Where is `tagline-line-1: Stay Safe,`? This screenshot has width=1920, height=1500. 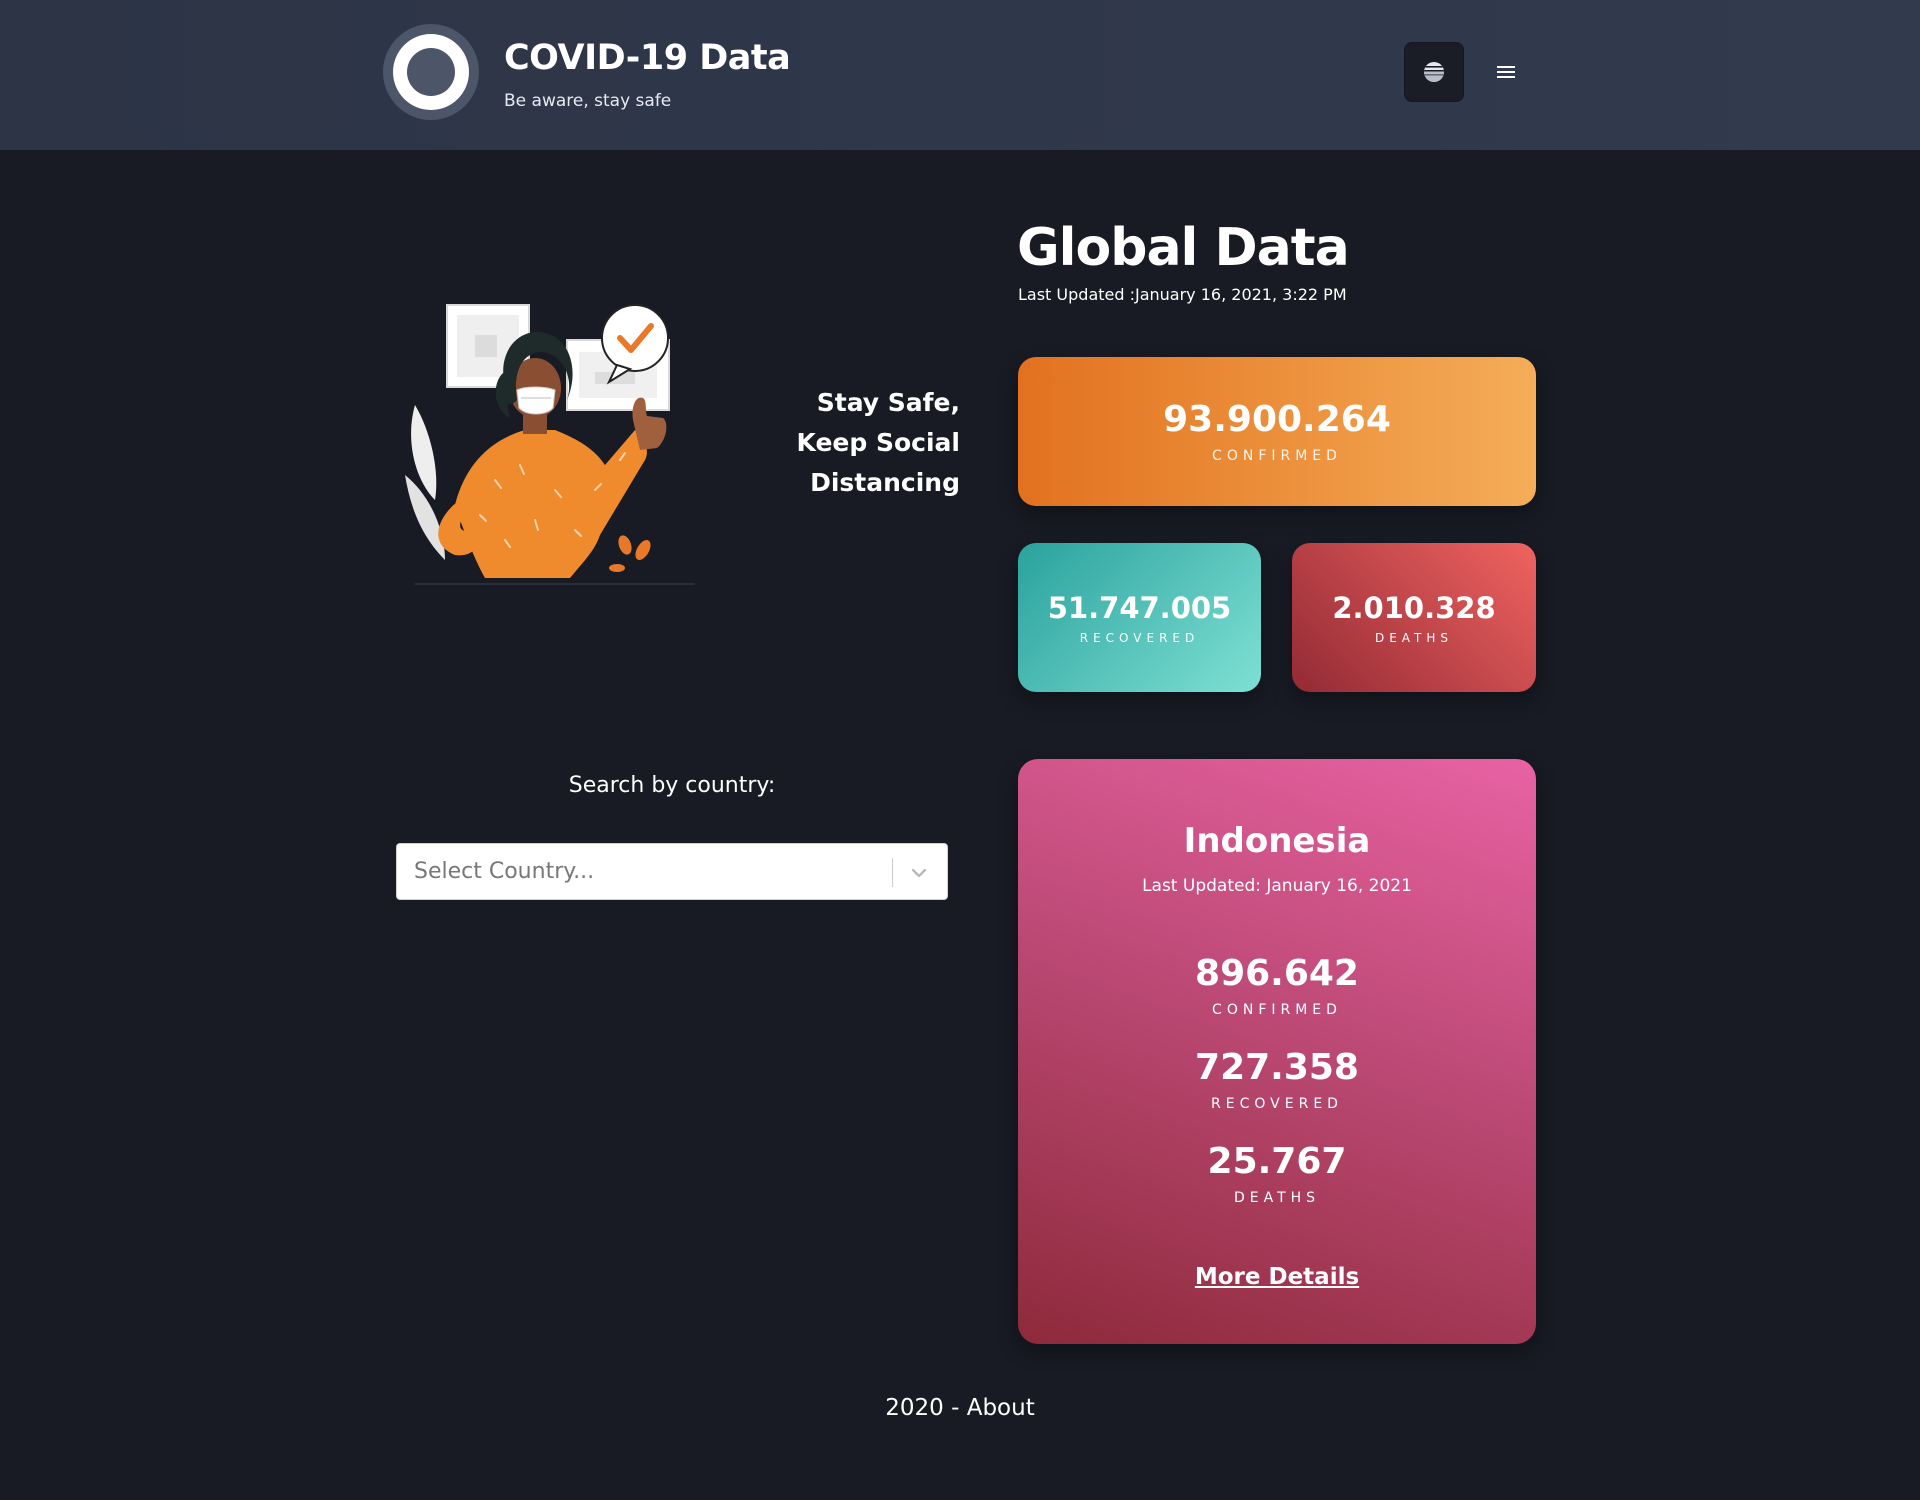 tagline-line-1: Stay Safe, is located at coordinates (888, 402).